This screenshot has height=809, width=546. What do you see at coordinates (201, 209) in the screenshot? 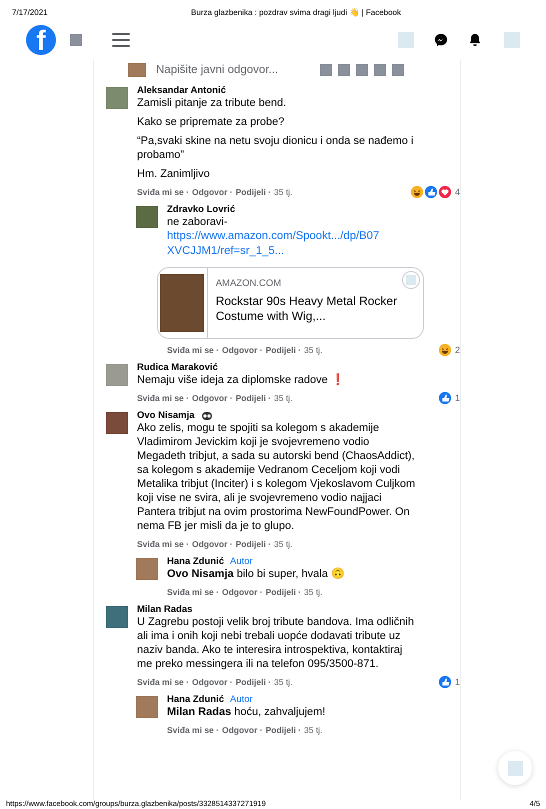
I see `author-name: Zdravko Lovrić` at bounding box center [201, 209].